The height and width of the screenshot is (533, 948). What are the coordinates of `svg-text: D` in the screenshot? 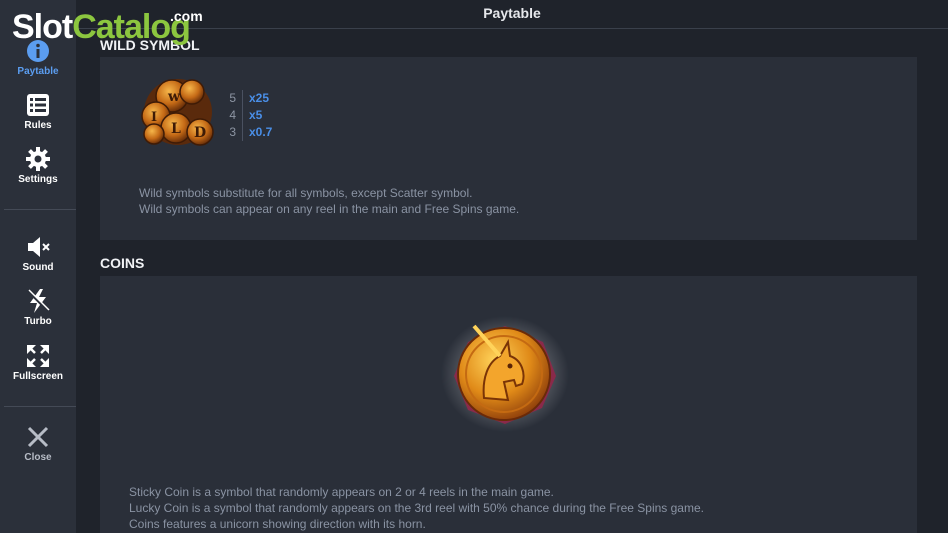 It's located at (200, 133).